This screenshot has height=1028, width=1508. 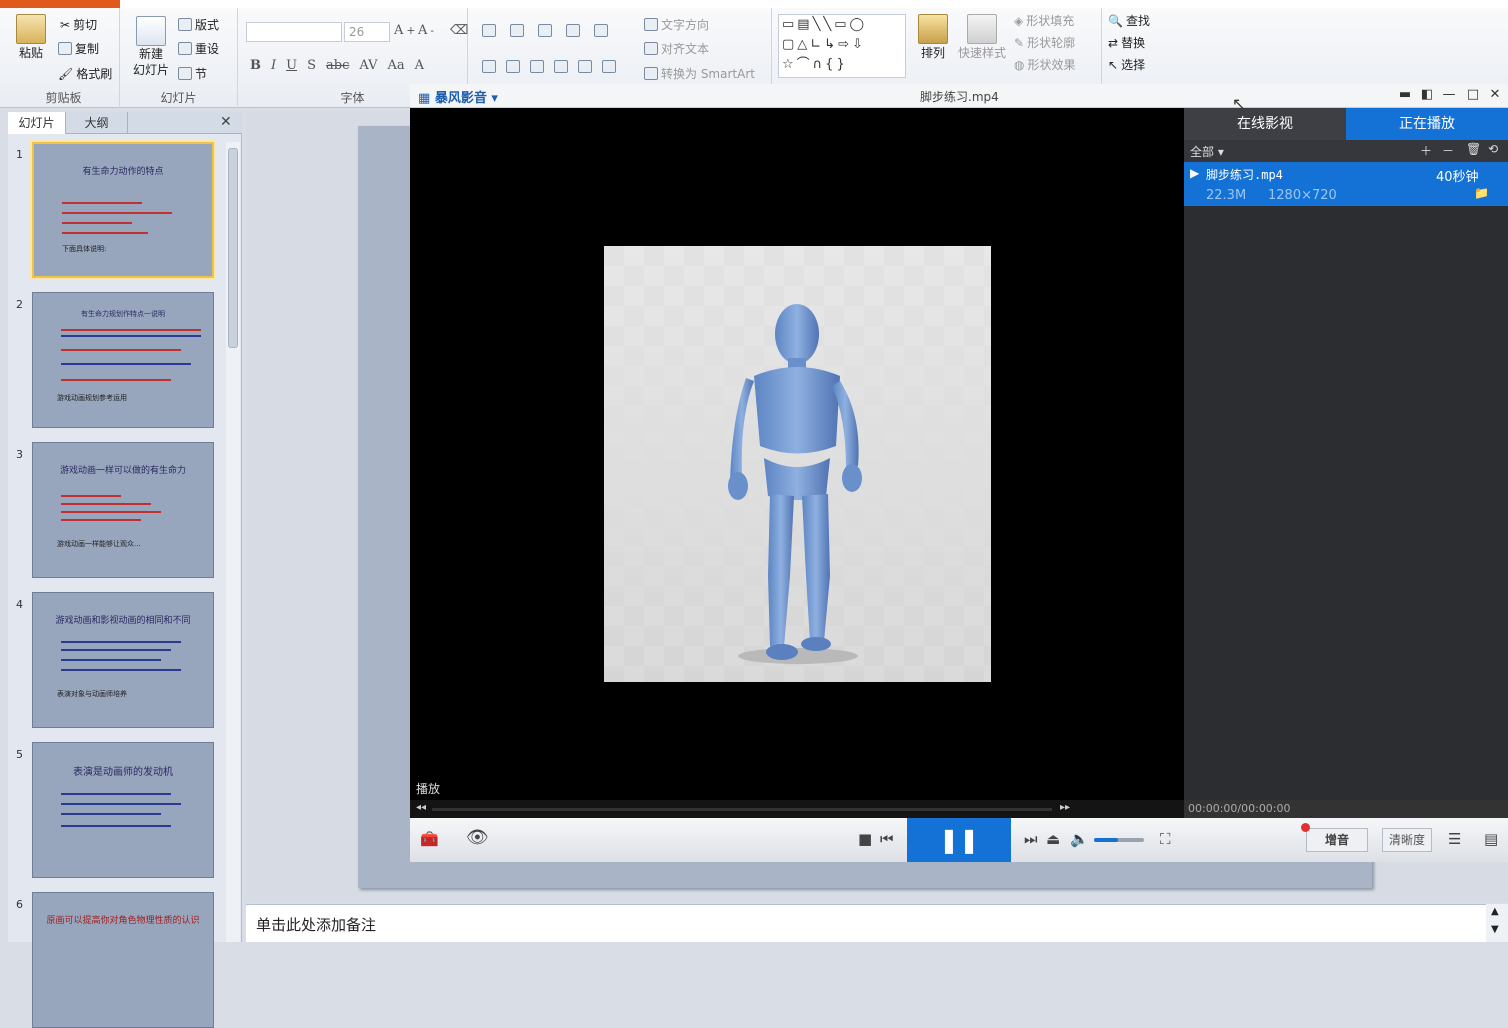 I want to click on side-panel-icon: ▤, so click(x=1491, y=839).